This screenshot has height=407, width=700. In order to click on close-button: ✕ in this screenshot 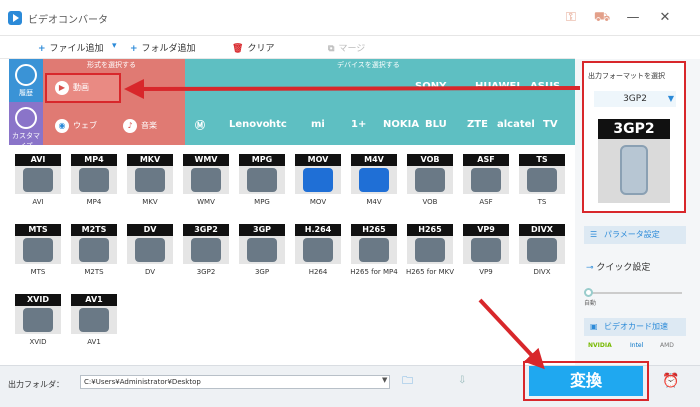, I will do `click(665, 18)`.